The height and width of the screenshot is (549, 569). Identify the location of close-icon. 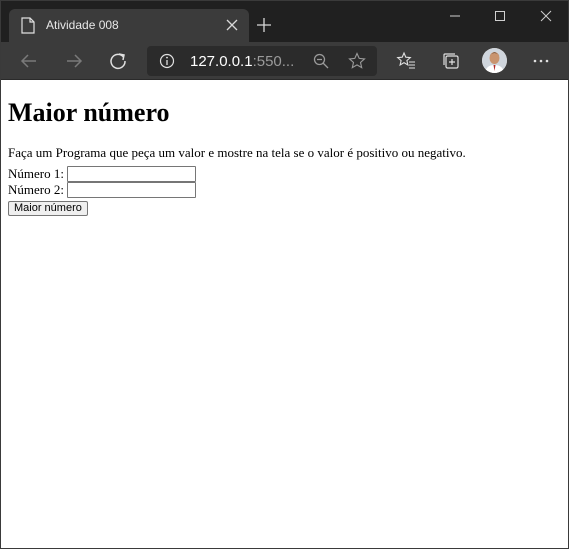
(232, 25).